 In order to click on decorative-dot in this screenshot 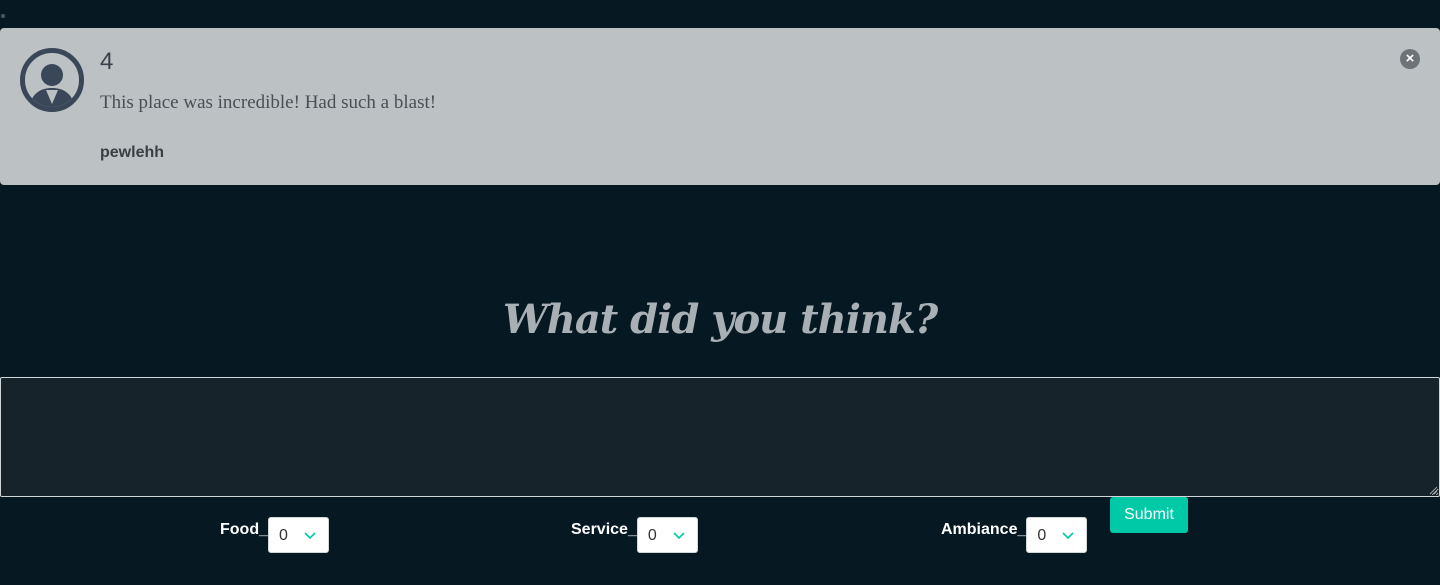, I will do `click(3, 16)`.